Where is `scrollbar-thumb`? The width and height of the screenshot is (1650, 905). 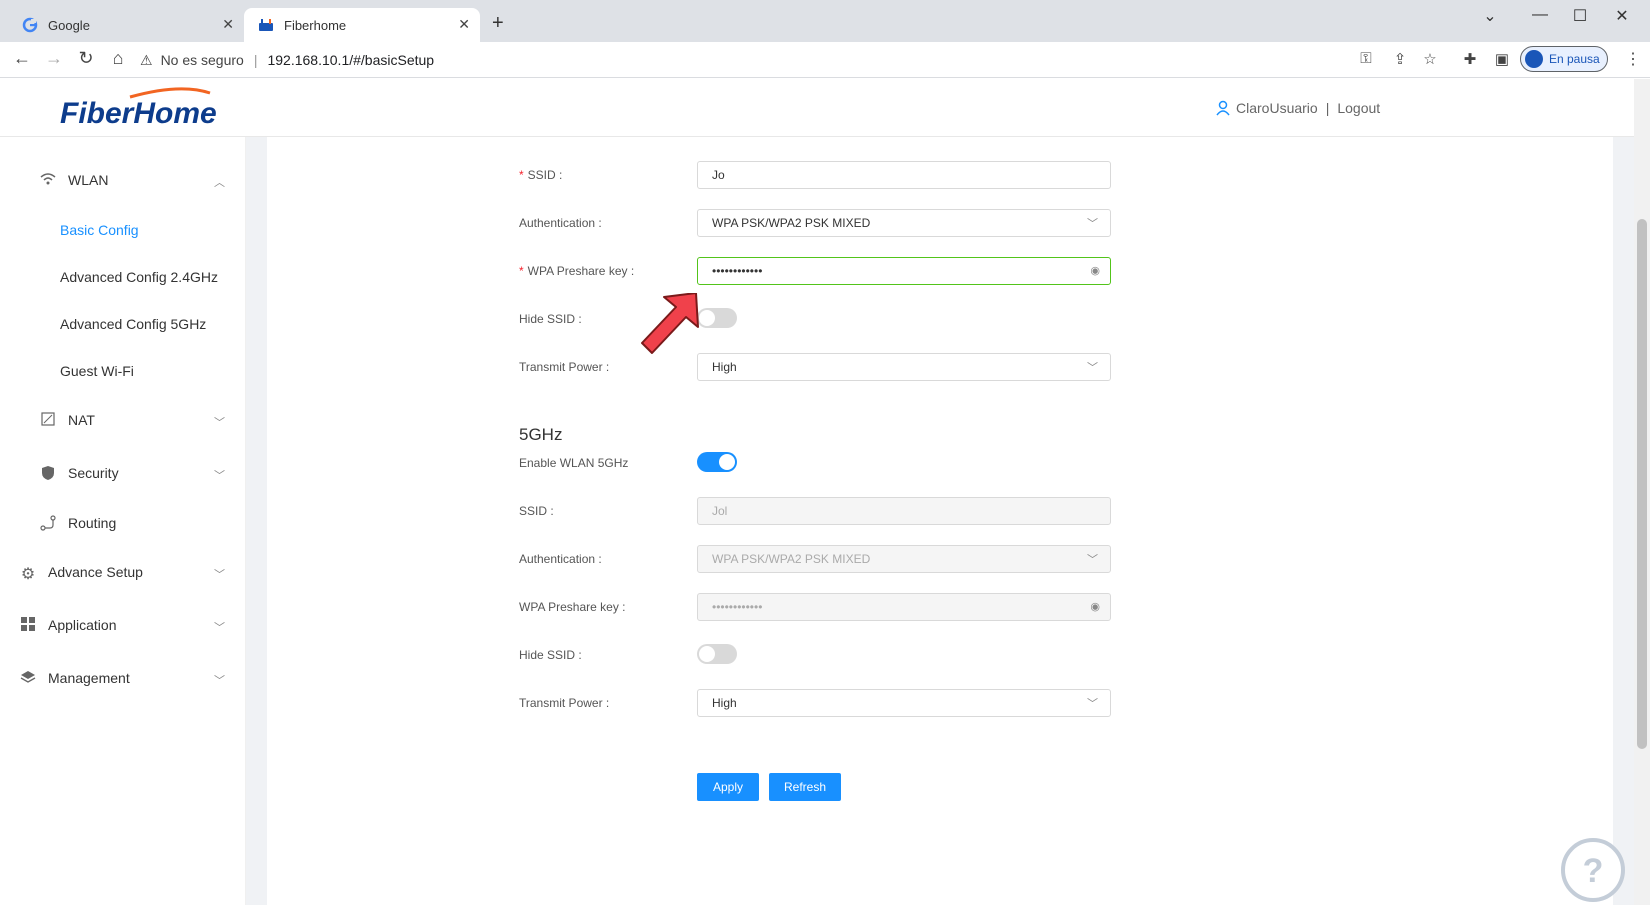 scrollbar-thumb is located at coordinates (1642, 484).